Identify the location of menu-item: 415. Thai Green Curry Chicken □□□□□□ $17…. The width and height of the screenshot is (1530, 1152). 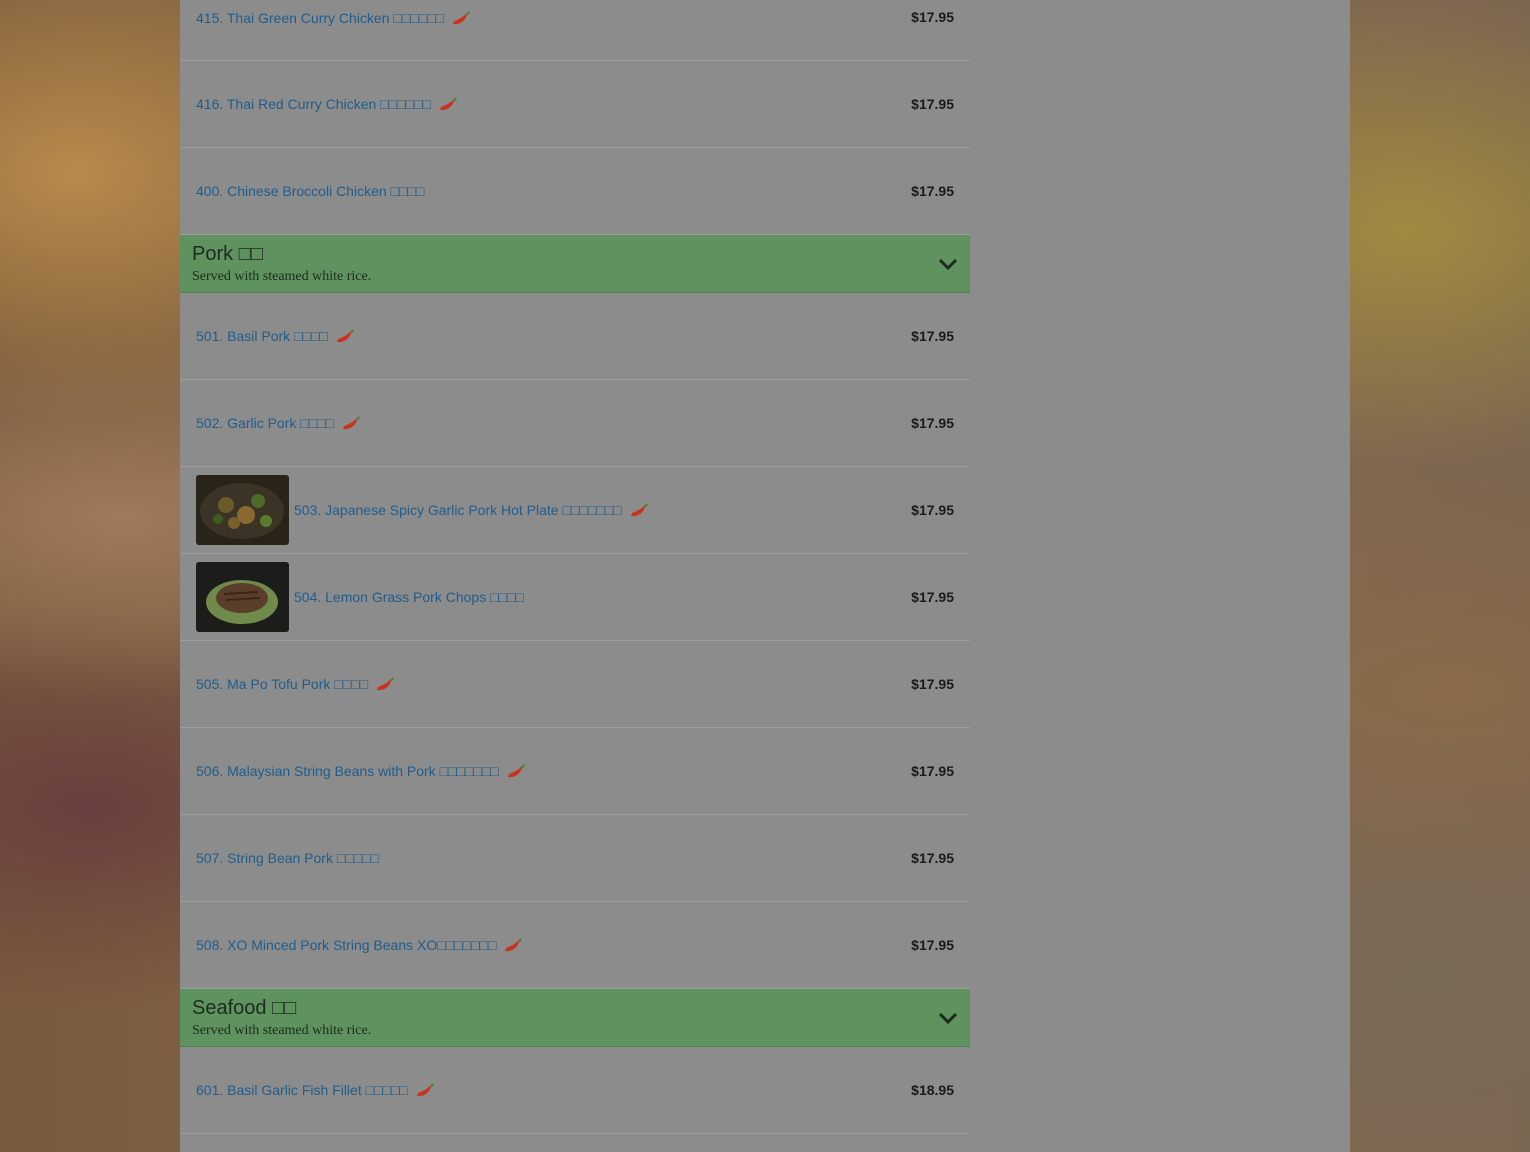
(575, 30).